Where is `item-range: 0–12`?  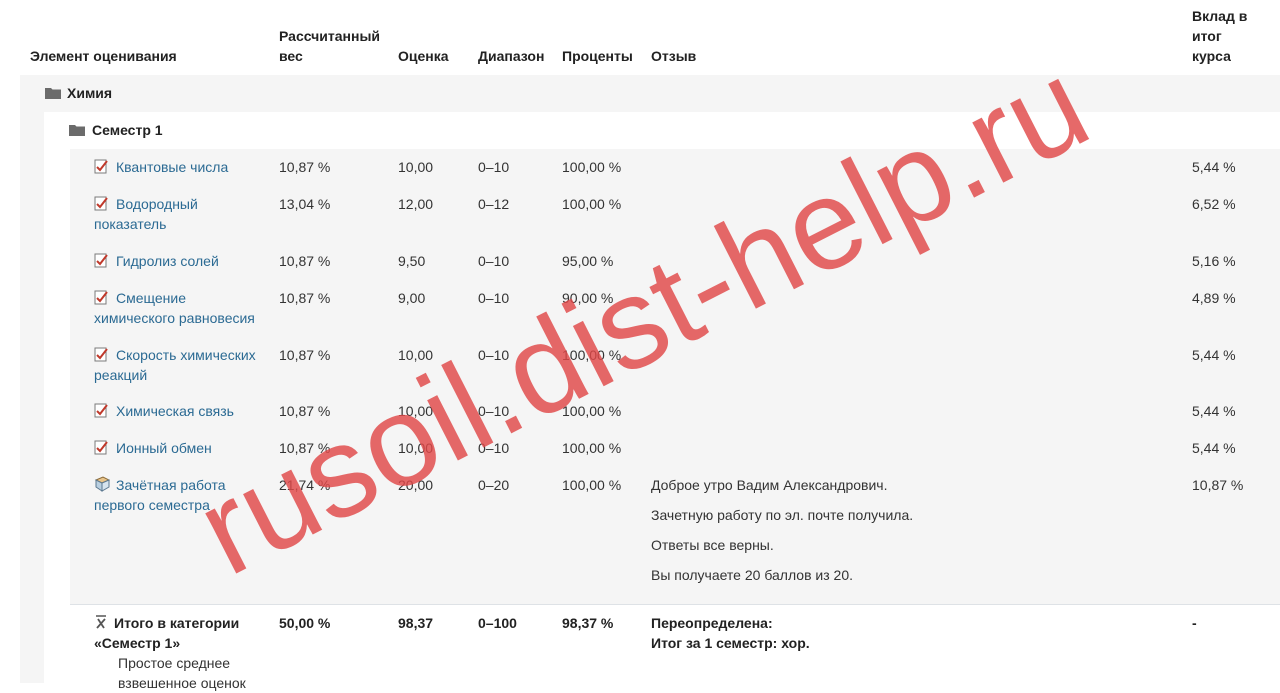 item-range: 0–12 is located at coordinates (494, 204).